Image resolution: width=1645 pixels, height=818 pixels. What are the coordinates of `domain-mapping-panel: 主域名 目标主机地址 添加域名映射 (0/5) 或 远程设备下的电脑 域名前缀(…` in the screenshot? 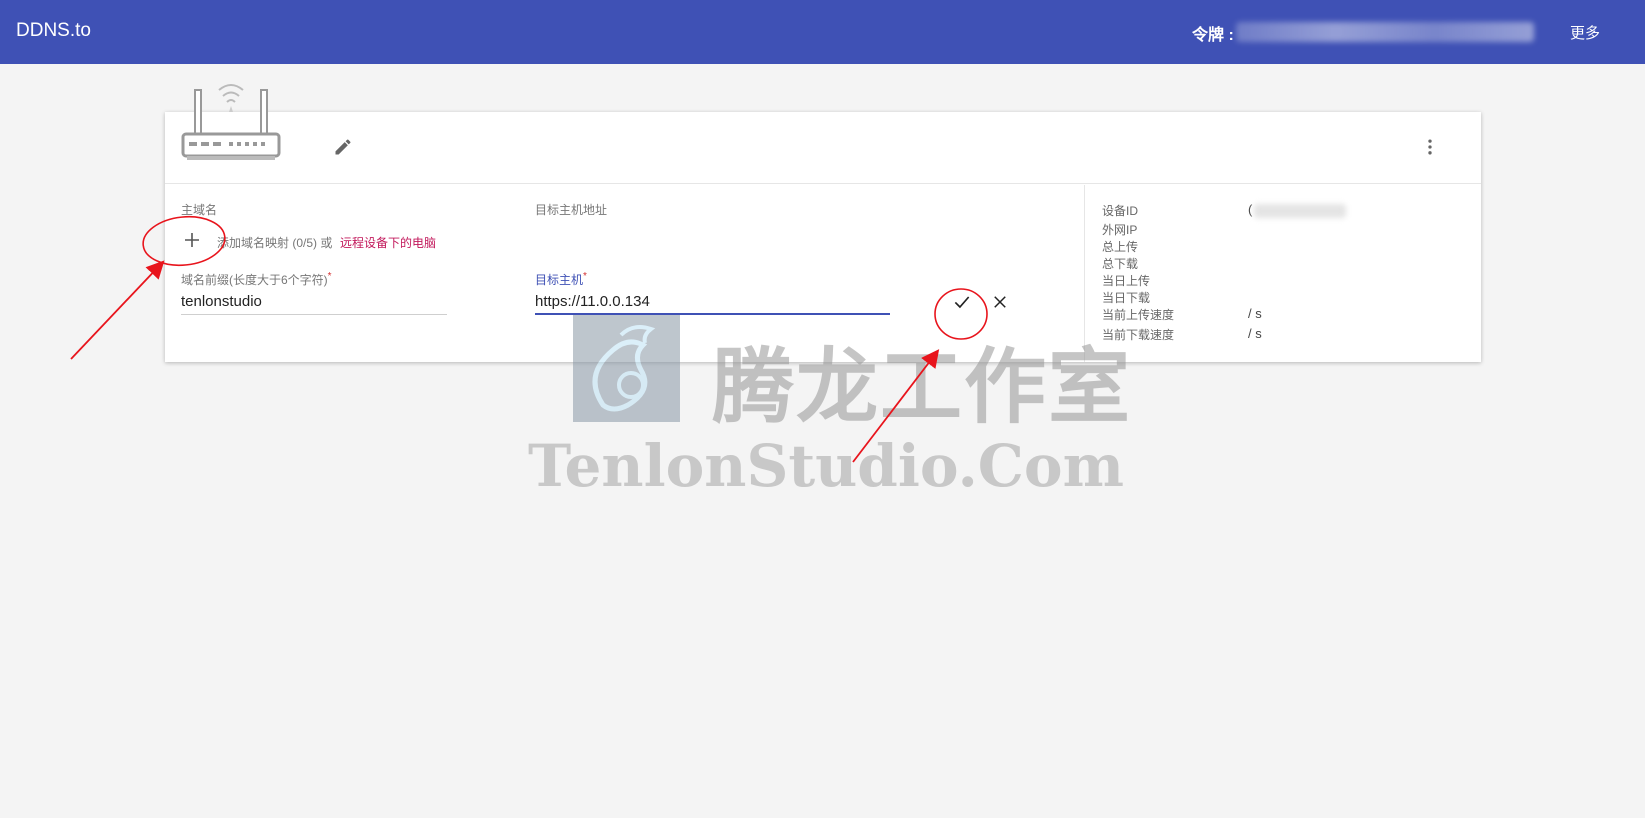 It's located at (625, 273).